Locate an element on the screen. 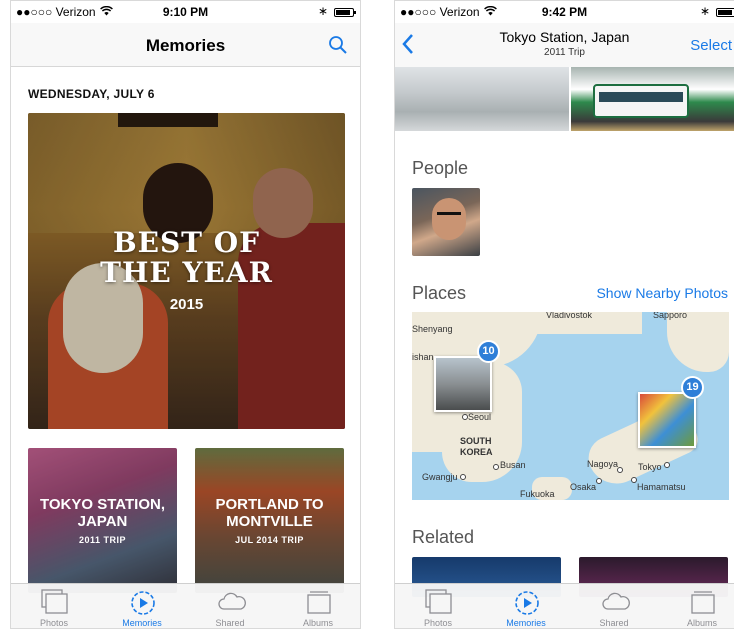  search-icon is located at coordinates (338, 45).